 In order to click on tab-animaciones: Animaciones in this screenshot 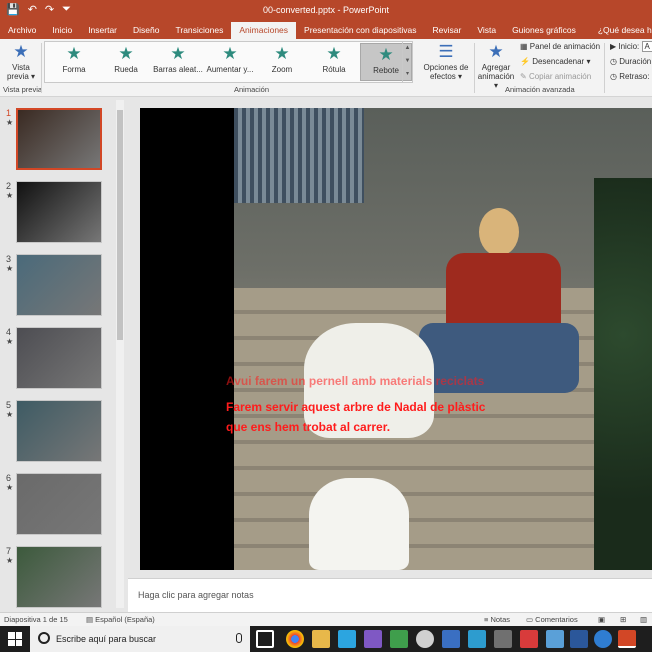, I will do `click(264, 30)`.